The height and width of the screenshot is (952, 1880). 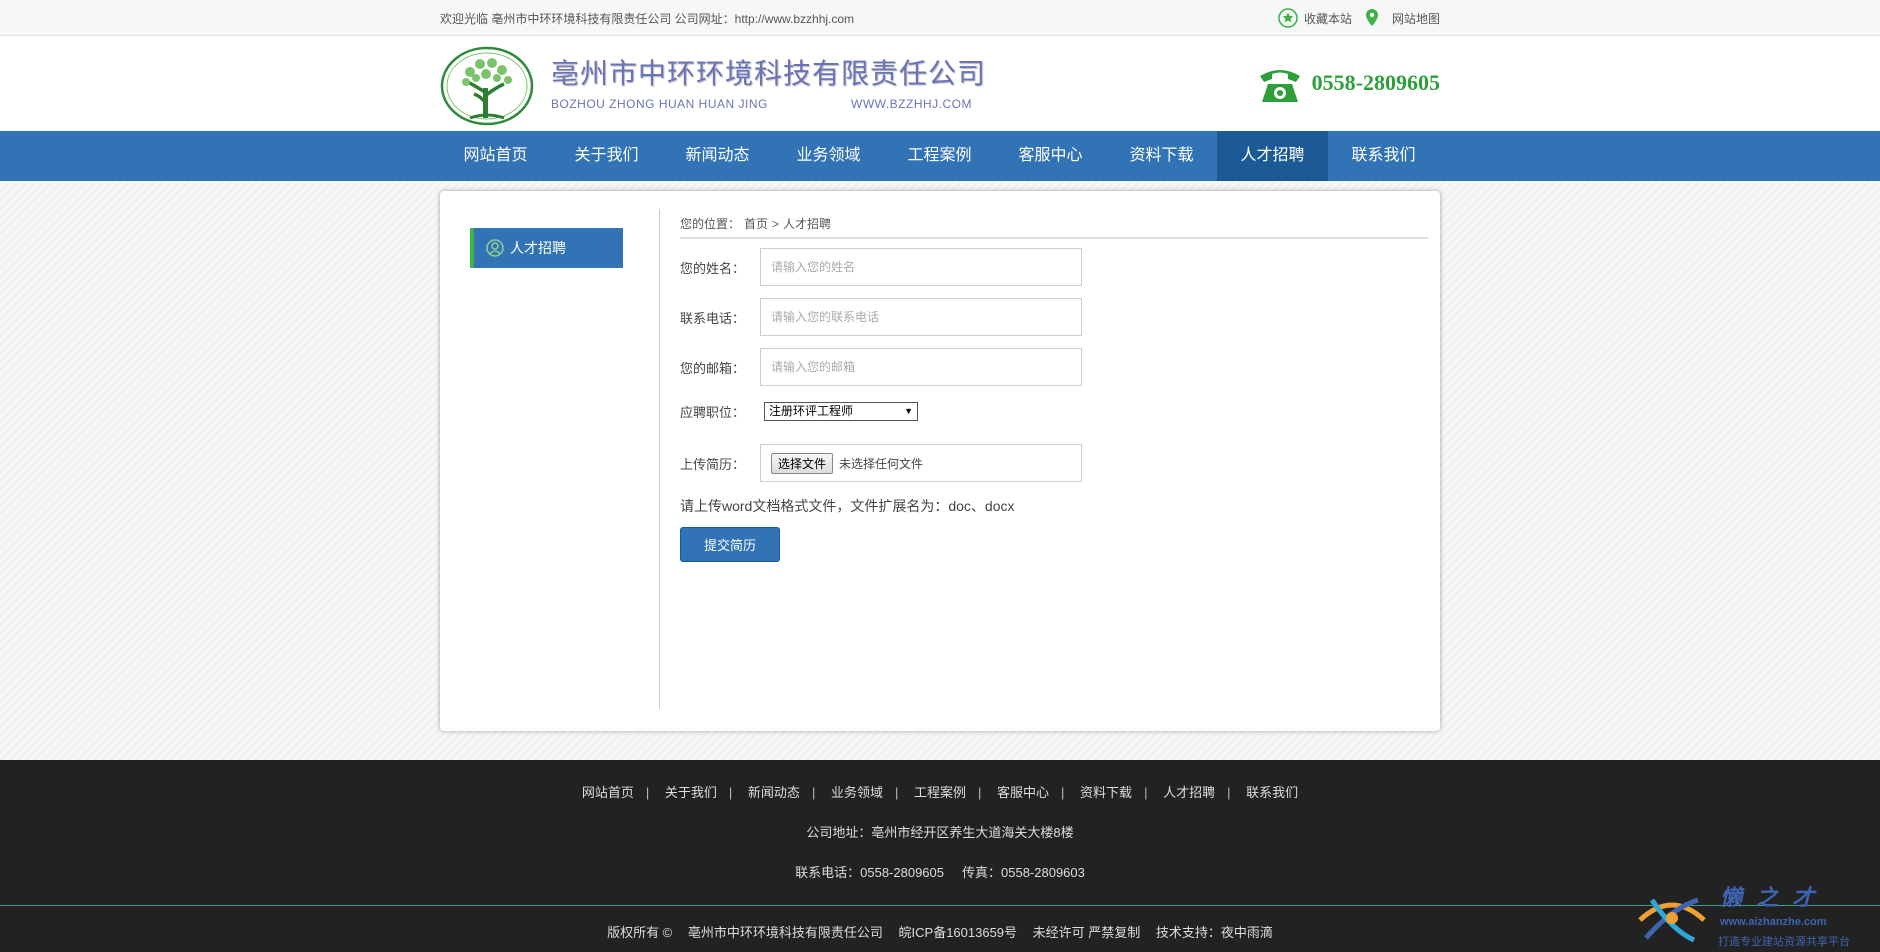 What do you see at coordinates (807, 224) in the screenshot?
I see `breadcrumb-current: 人才招聘` at bounding box center [807, 224].